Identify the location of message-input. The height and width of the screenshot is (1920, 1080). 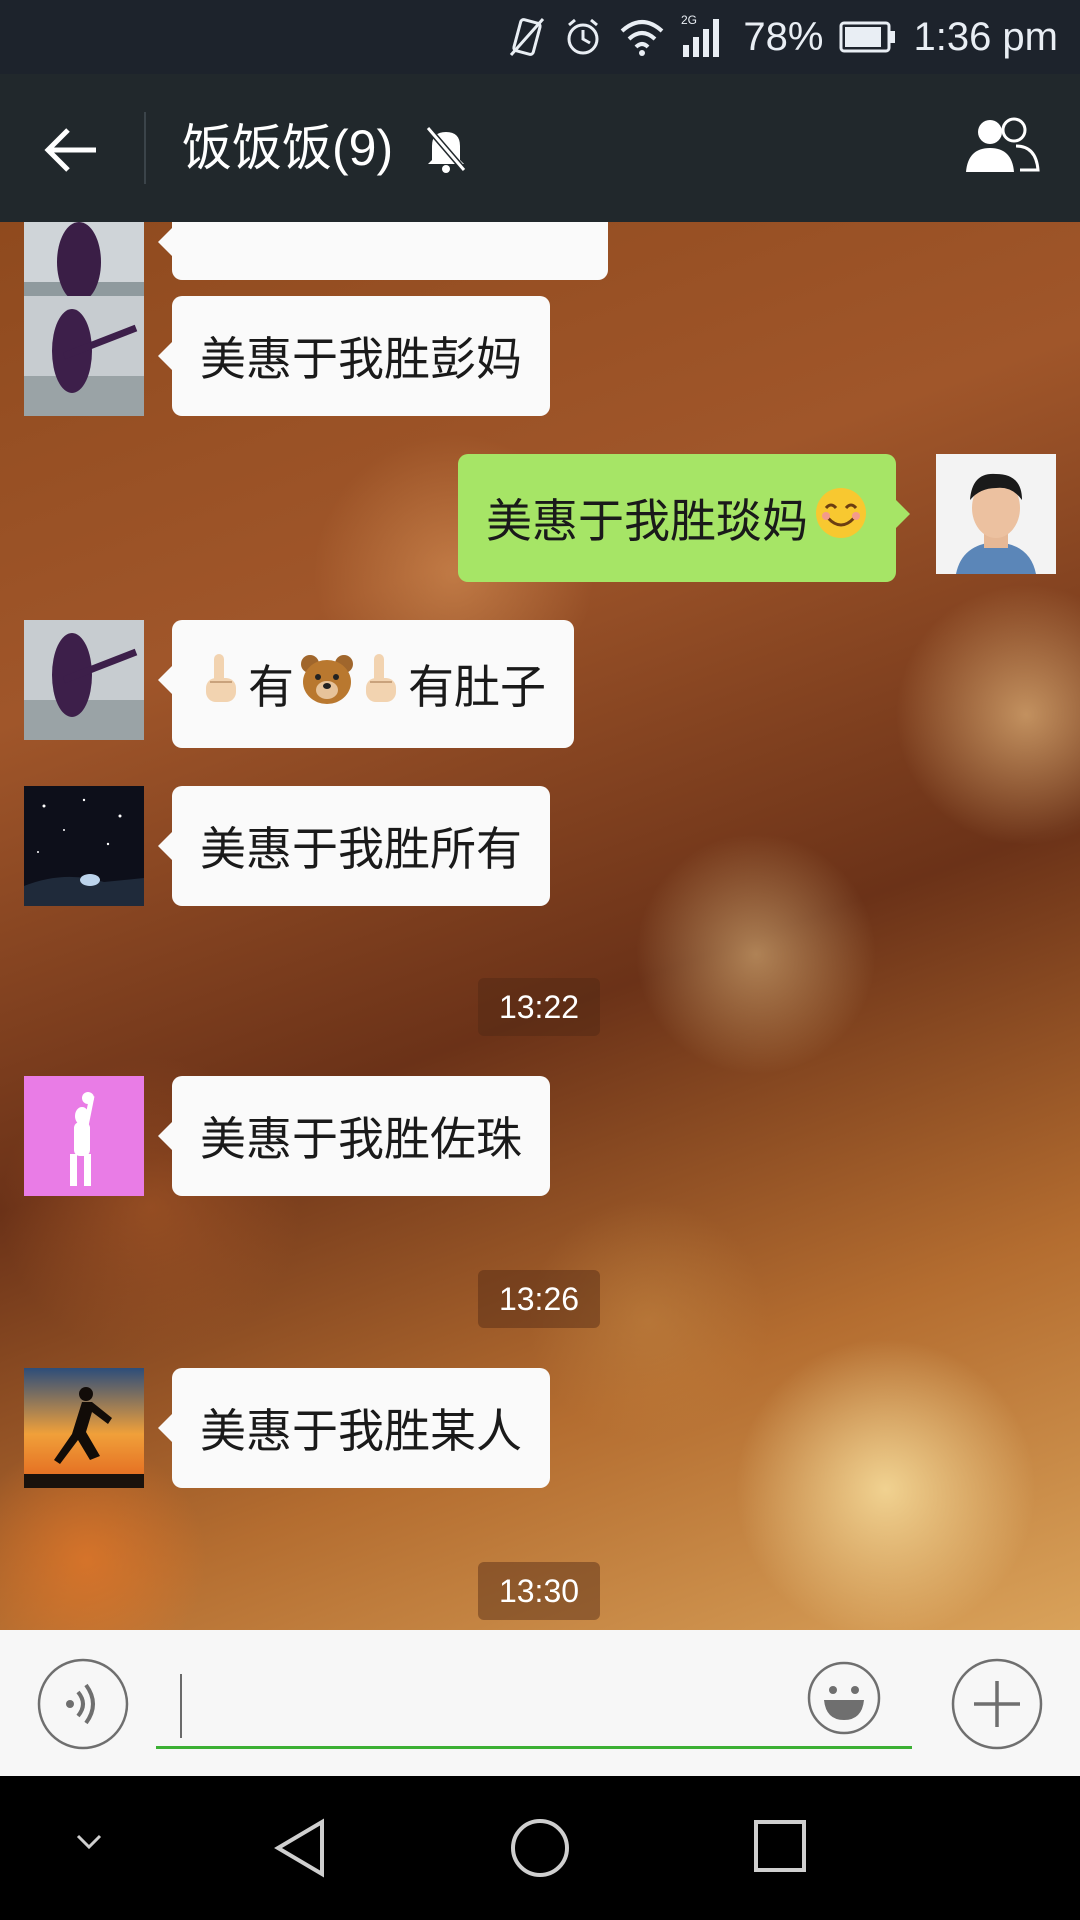
(534, 1704).